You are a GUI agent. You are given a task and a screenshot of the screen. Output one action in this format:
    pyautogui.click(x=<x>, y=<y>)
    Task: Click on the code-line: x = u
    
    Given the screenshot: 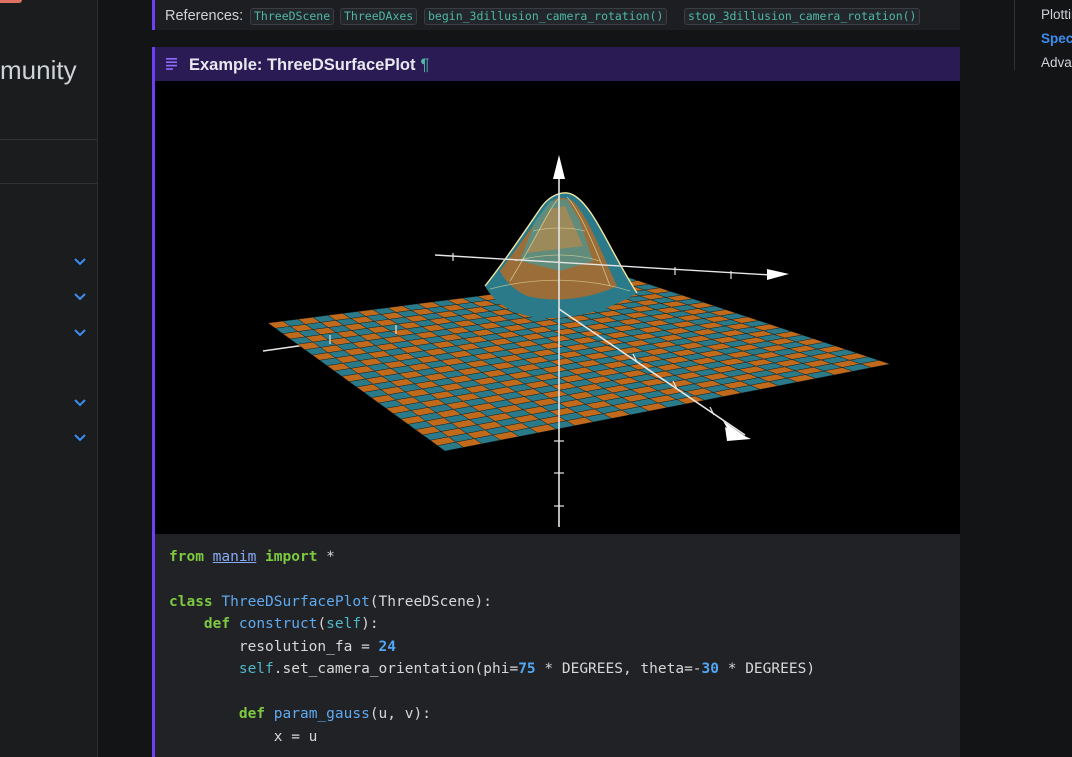 What is the action you would take?
    pyautogui.click(x=295, y=737)
    